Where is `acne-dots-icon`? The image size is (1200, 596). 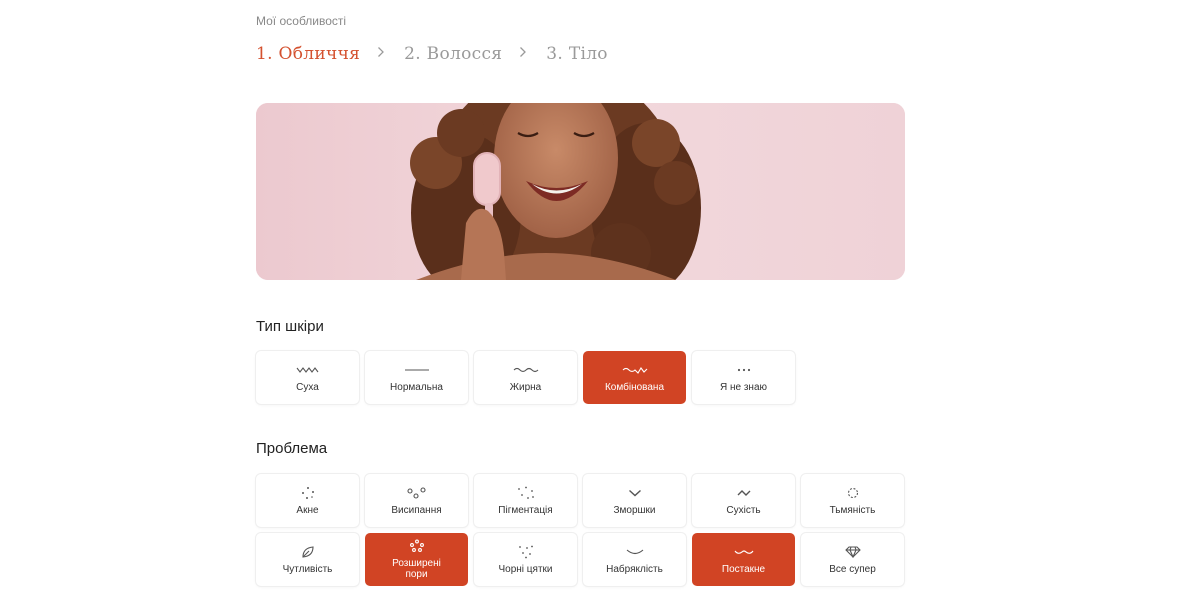 acne-dots-icon is located at coordinates (308, 493).